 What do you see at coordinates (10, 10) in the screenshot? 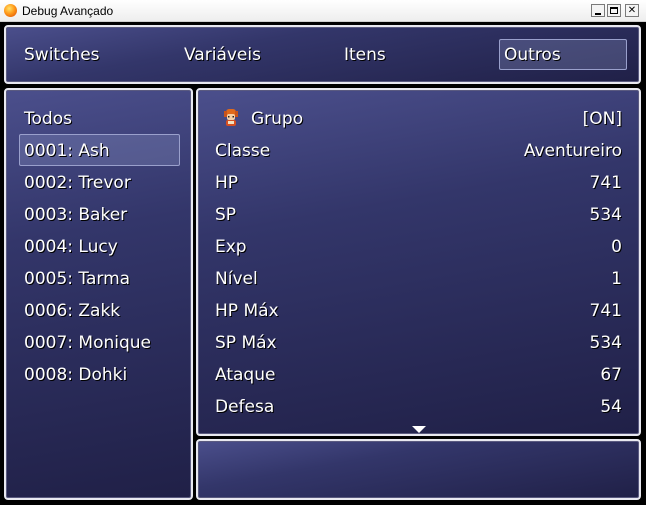
I see `app-icon` at bounding box center [10, 10].